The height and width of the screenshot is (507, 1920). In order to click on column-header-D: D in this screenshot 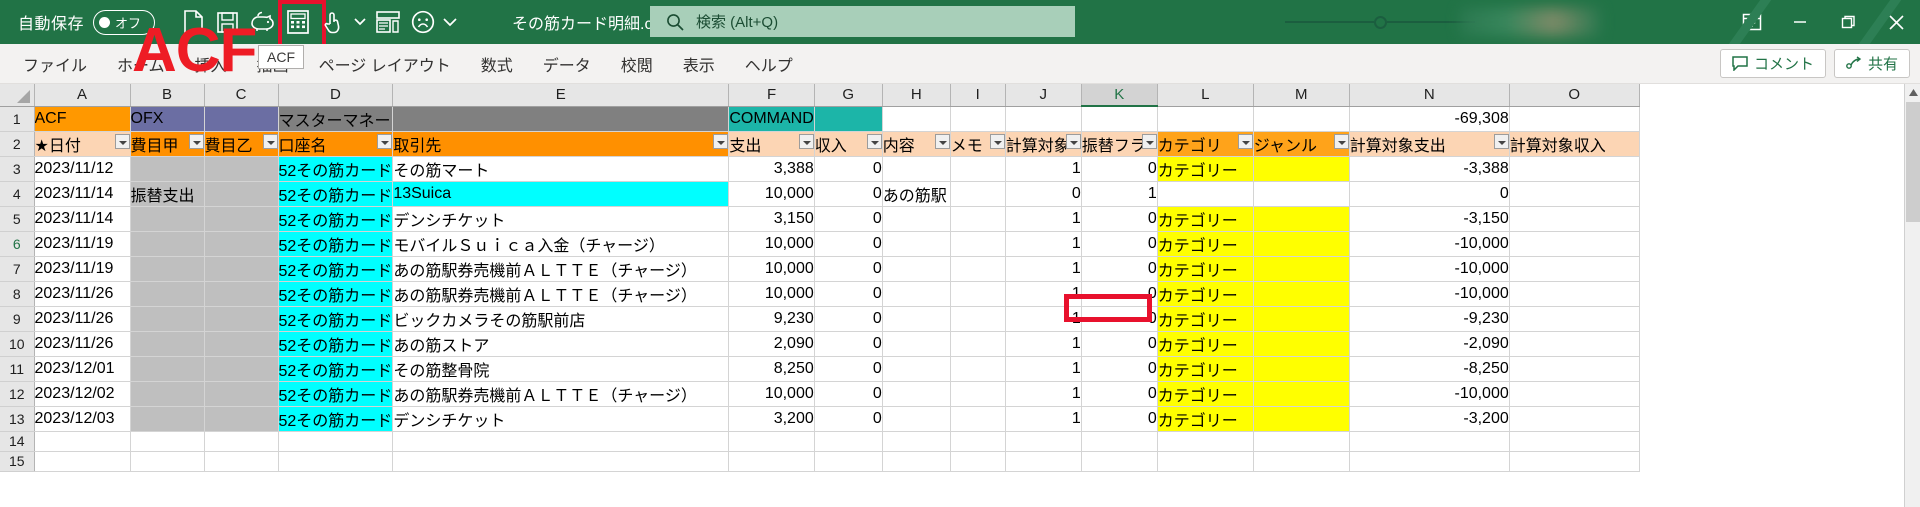, I will do `click(336, 95)`.